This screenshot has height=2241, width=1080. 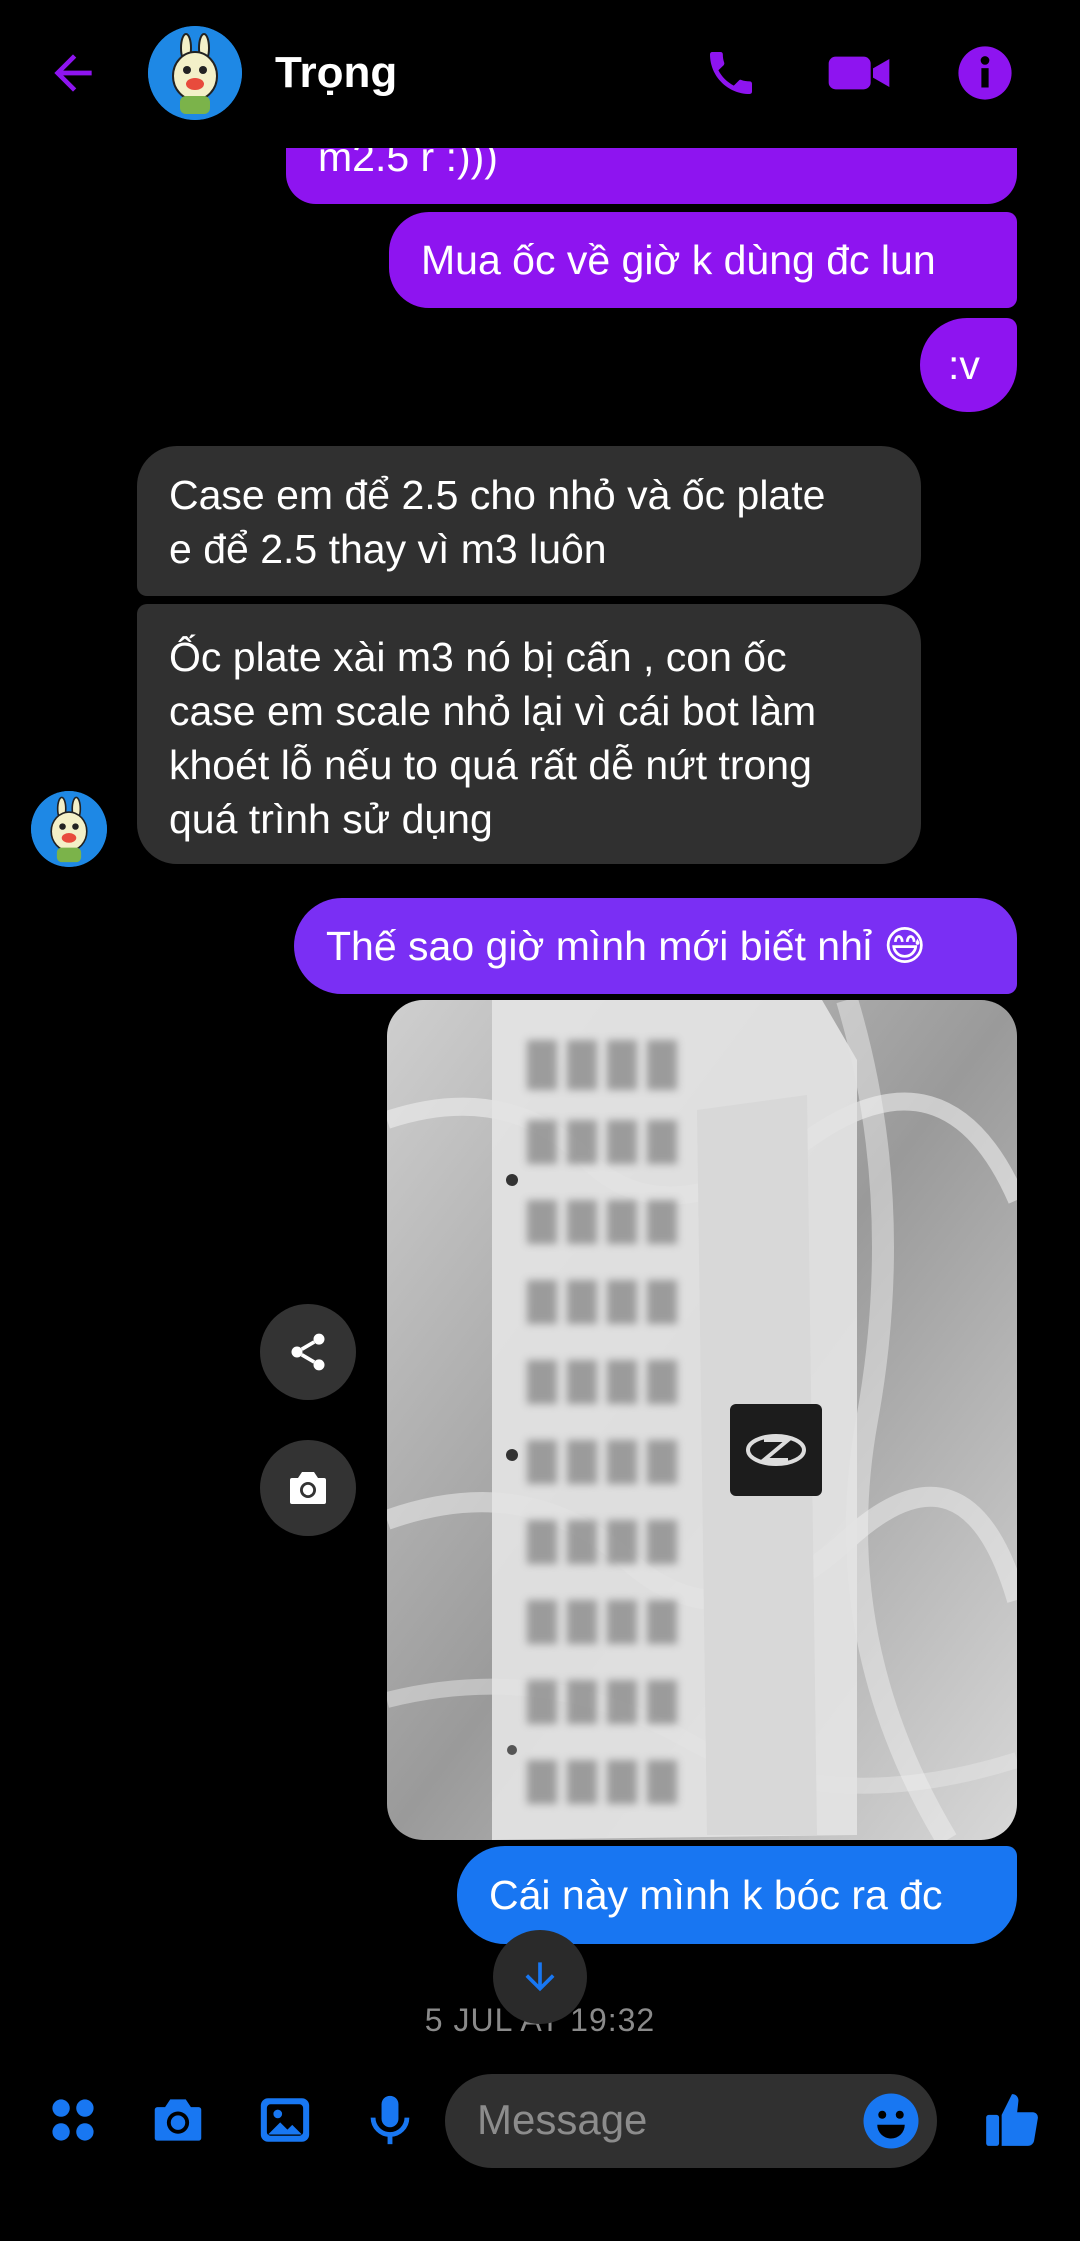 What do you see at coordinates (562, 2119) in the screenshot?
I see `message-placeholder: Message` at bounding box center [562, 2119].